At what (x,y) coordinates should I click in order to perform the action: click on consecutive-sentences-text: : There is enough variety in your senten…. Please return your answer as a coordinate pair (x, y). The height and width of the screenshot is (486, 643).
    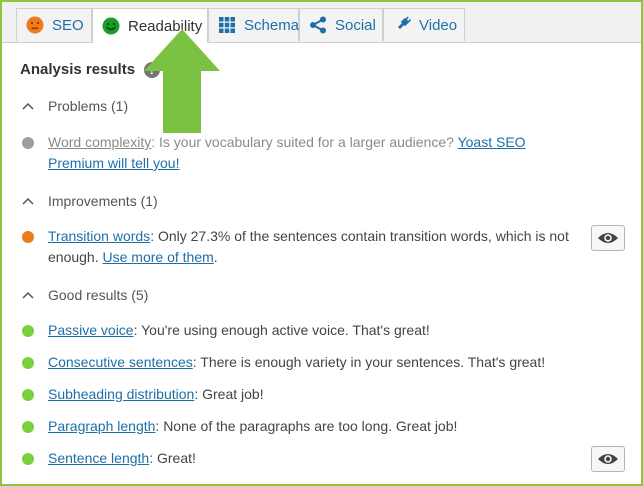
    Looking at the image, I should click on (369, 362).